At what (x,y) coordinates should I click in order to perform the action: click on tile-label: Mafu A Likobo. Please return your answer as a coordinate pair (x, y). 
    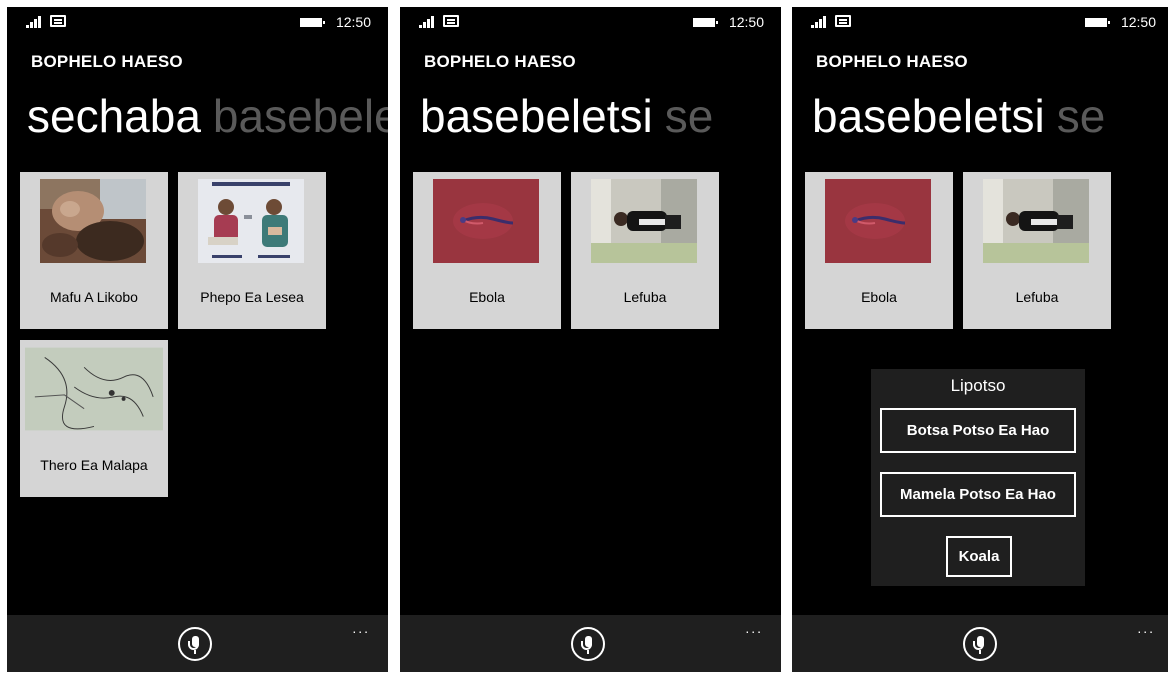
    Looking at the image, I should click on (94, 297).